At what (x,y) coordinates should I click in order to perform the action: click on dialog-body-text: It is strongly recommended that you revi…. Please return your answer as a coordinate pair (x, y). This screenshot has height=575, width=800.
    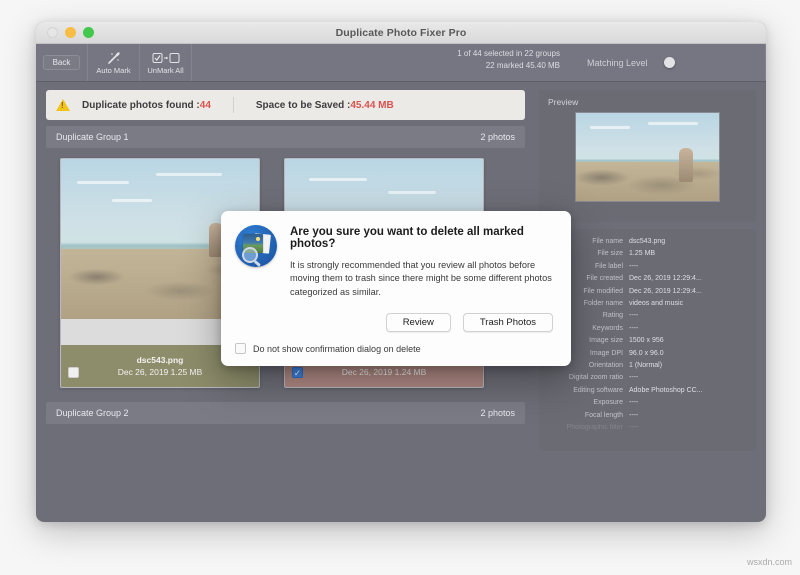
    Looking at the image, I should click on (421, 278).